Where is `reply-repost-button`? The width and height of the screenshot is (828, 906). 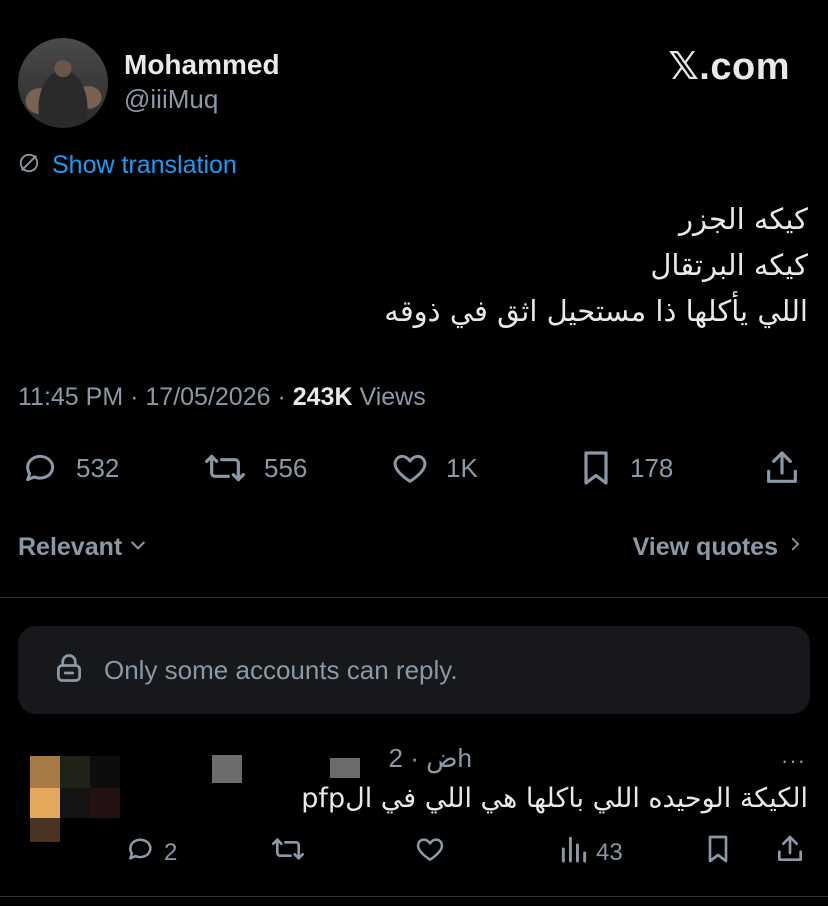 reply-repost-button is located at coordinates (291, 852).